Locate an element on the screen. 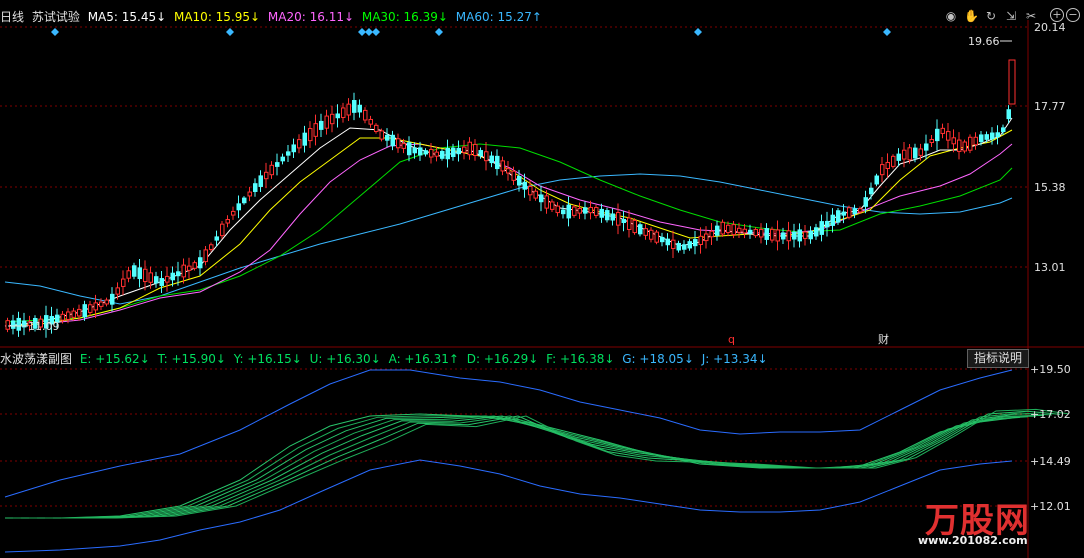 This screenshot has height=558, width=1084. event-q-marker: q is located at coordinates (731, 339).